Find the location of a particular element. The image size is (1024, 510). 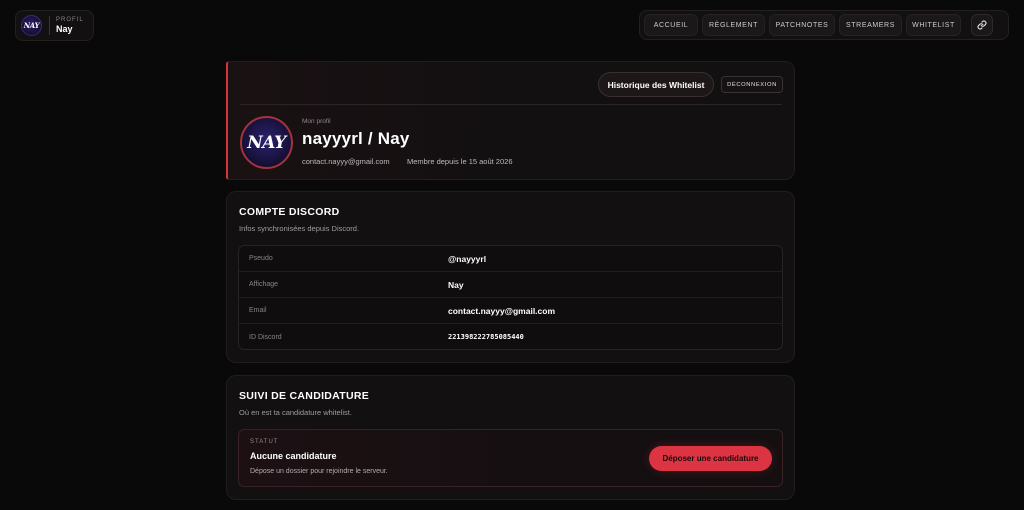

profile-label: PROFIL is located at coordinates (70, 20).